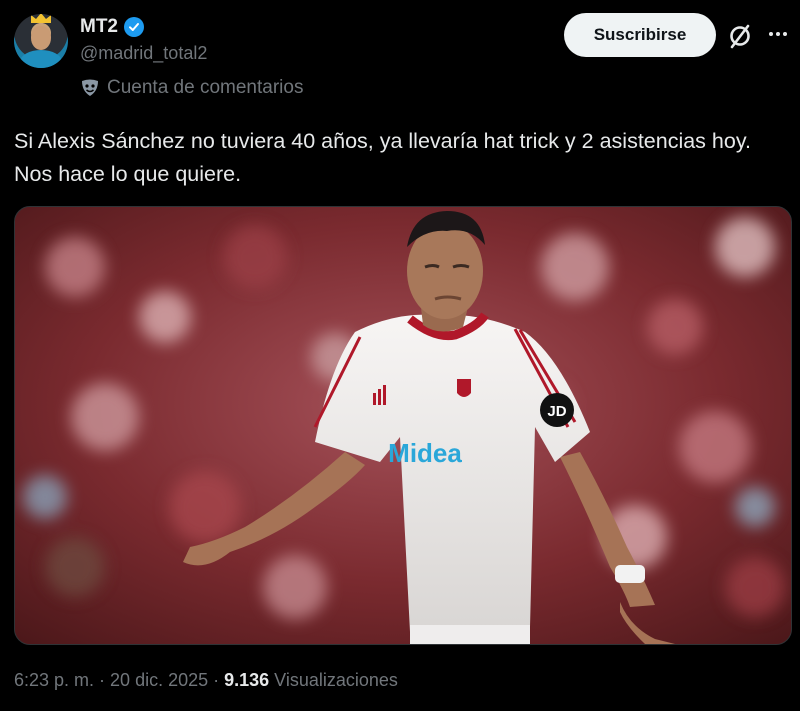 The image size is (800, 711). What do you see at coordinates (99, 27) in the screenshot?
I see `author-display-name: MT2` at bounding box center [99, 27].